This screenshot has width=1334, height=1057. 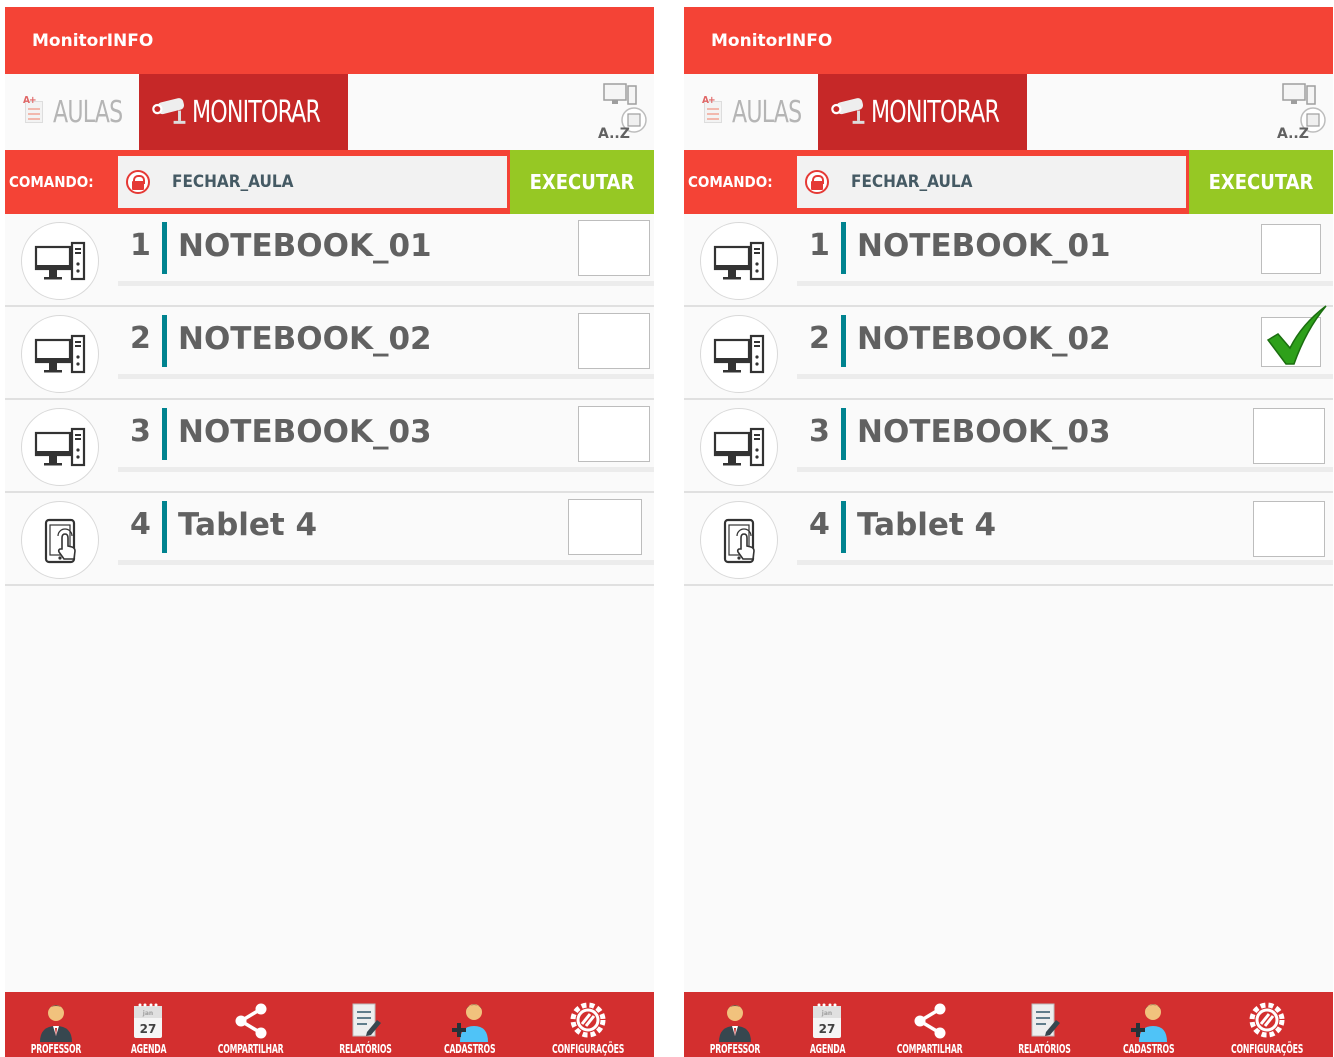 What do you see at coordinates (140, 524) in the screenshot?
I see `device-number: 4` at bounding box center [140, 524].